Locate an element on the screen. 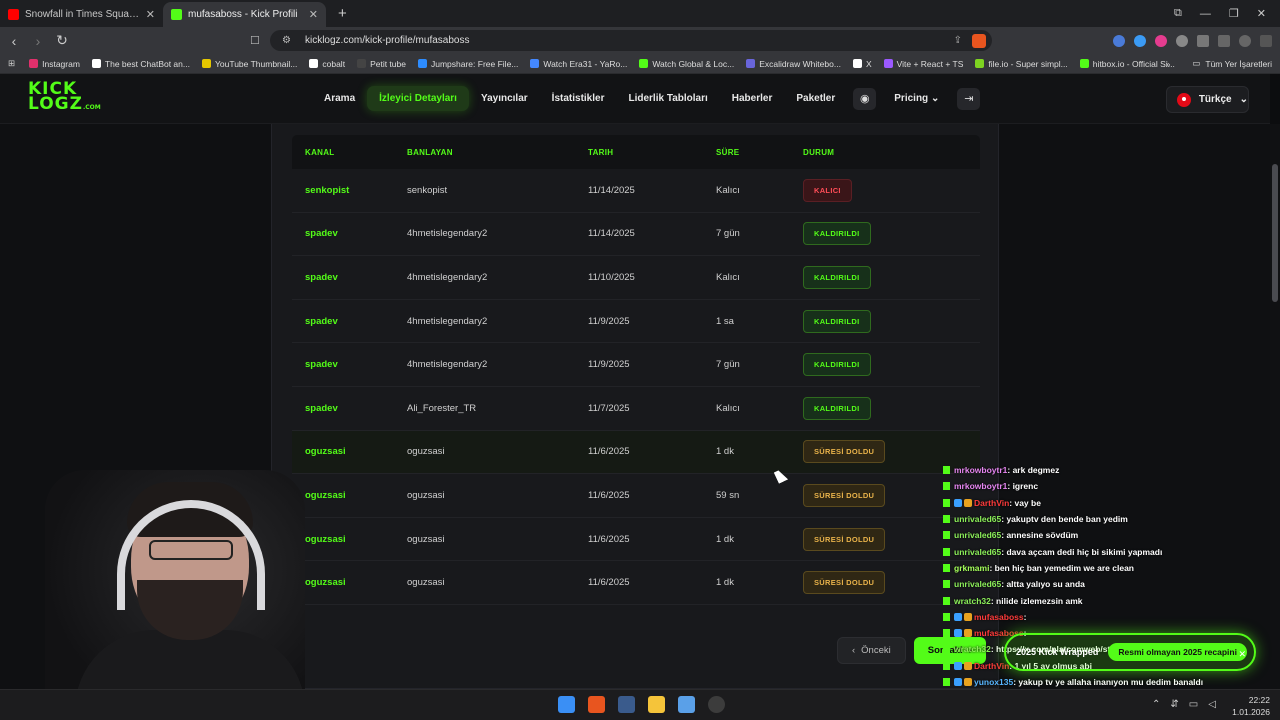  bookmark-page-icon: ☐ is located at coordinates (255, 40).